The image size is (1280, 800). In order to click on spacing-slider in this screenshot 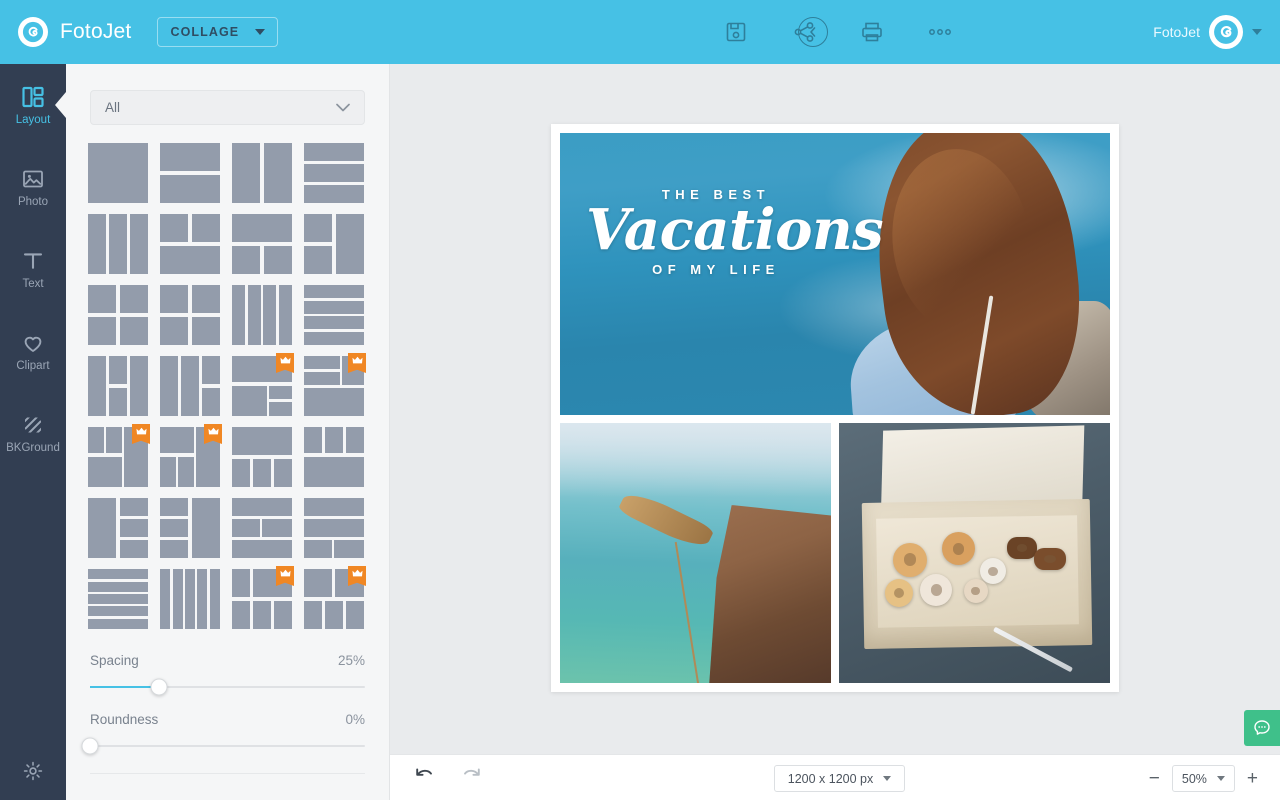, I will do `click(227, 687)`.